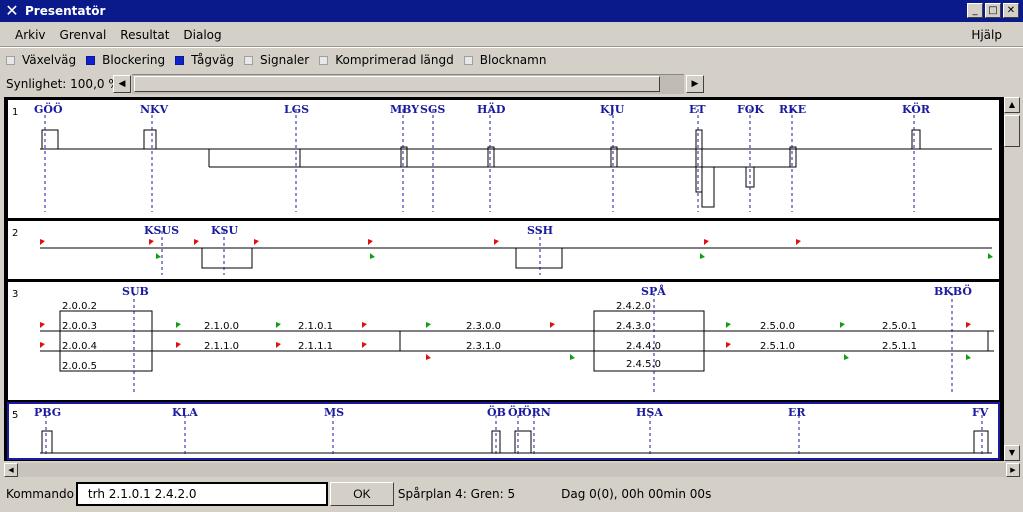  I want to click on app-x-icon: ✕, so click(12, 10).